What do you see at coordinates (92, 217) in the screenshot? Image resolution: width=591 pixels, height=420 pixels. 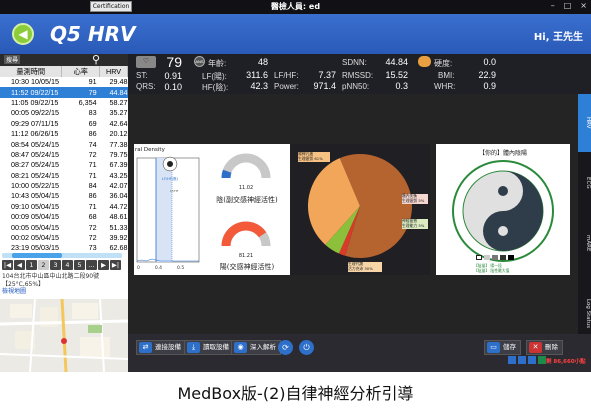 I see `row-heart-rate: 68` at bounding box center [92, 217].